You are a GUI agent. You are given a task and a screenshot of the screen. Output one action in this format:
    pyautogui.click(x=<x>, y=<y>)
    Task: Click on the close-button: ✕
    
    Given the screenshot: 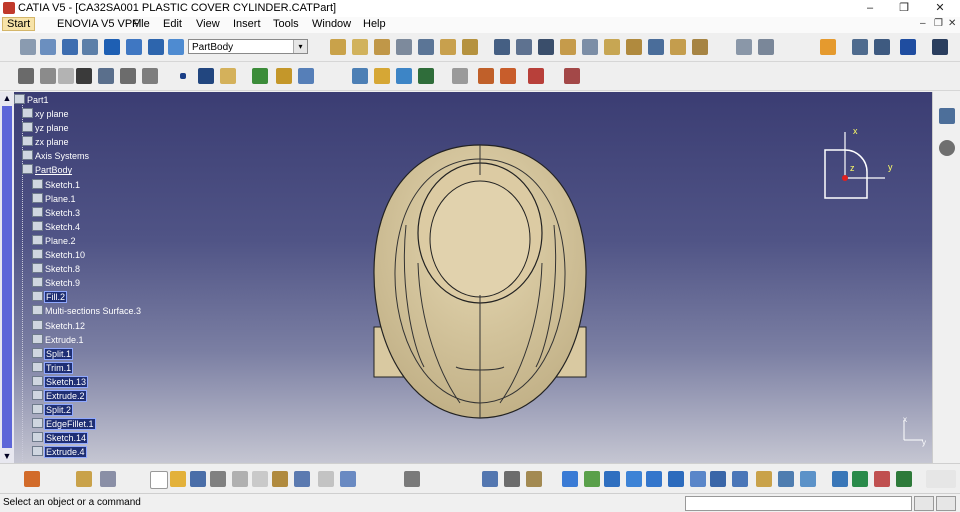 What is the action you would take?
    pyautogui.click(x=940, y=8)
    